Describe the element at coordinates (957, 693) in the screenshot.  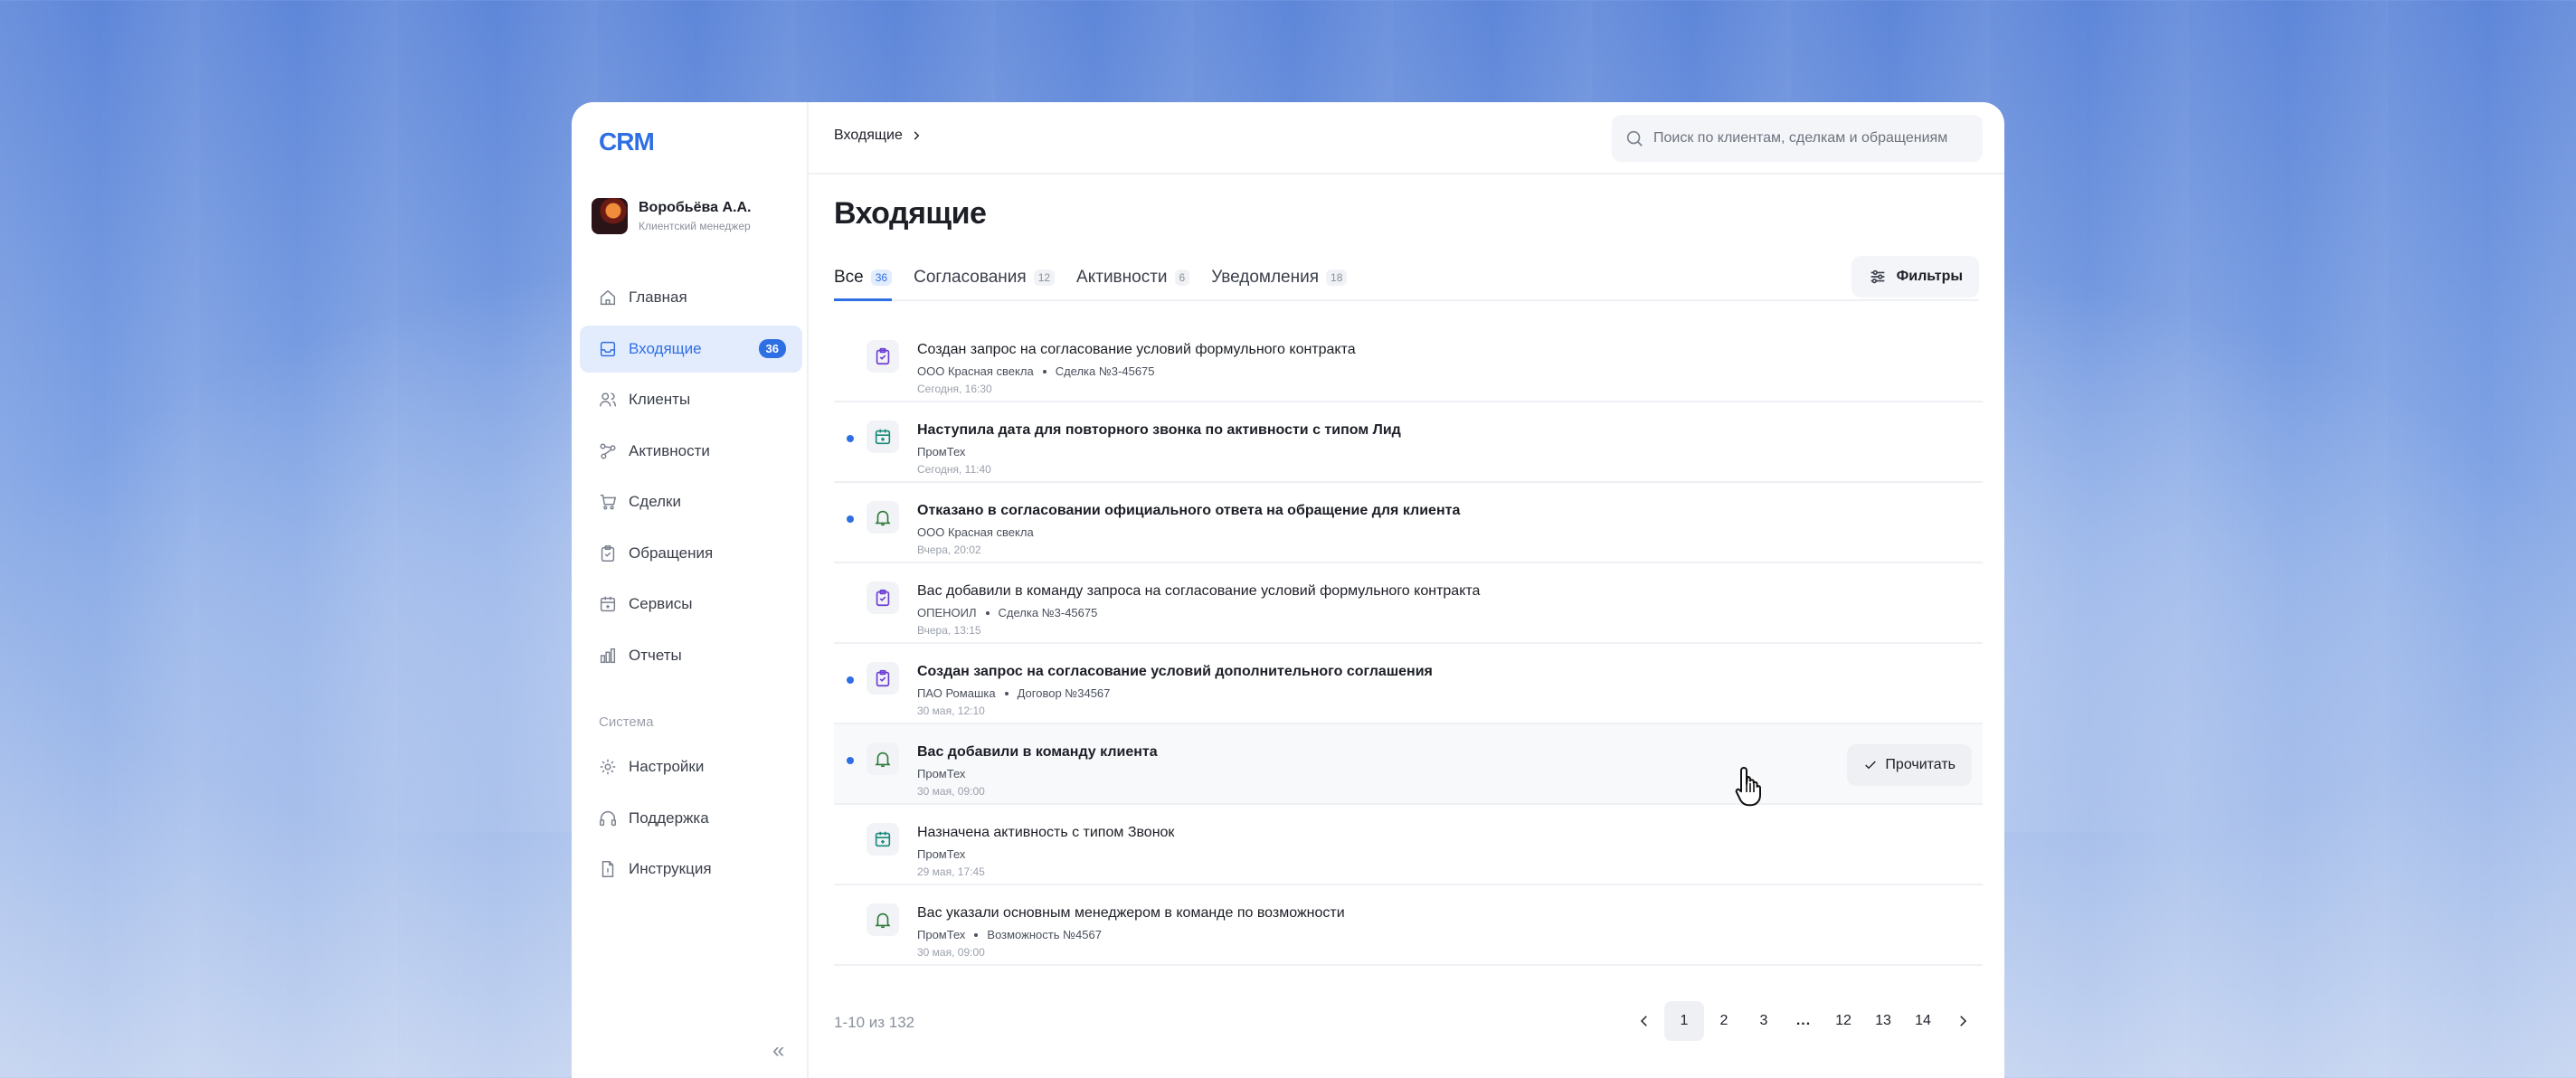
I see `message-org: ПАО Ромашка` at that location.